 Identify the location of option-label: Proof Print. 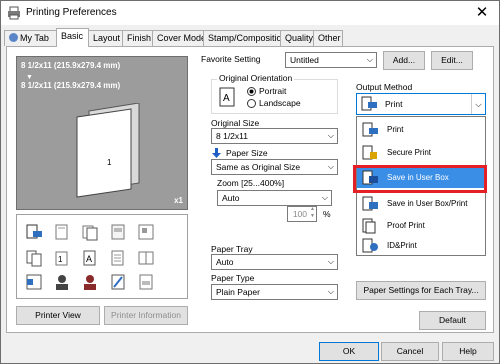
(406, 225).